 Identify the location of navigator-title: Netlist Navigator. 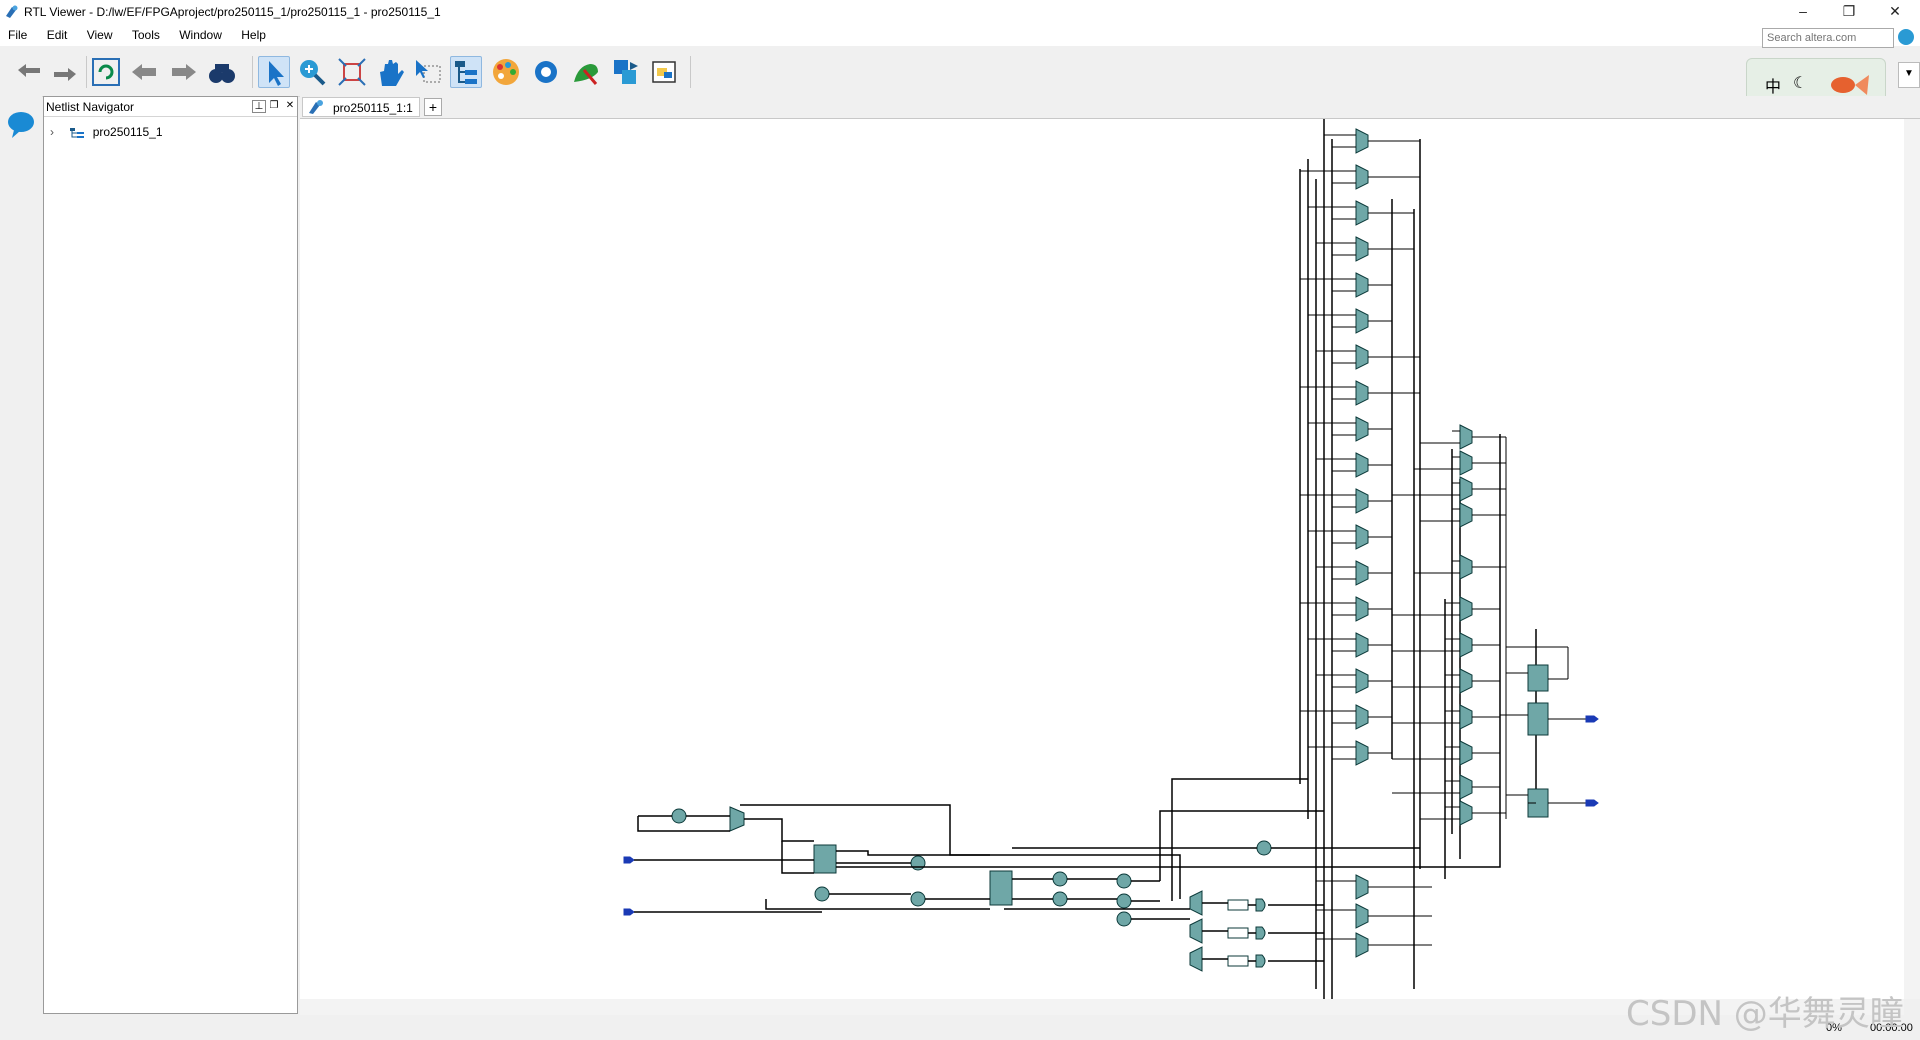
(90, 107).